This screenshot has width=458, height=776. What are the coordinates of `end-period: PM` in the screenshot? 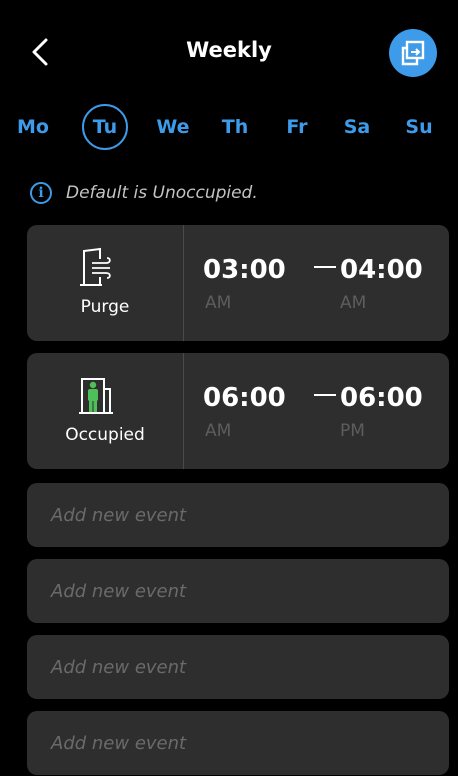 It's located at (352, 431).